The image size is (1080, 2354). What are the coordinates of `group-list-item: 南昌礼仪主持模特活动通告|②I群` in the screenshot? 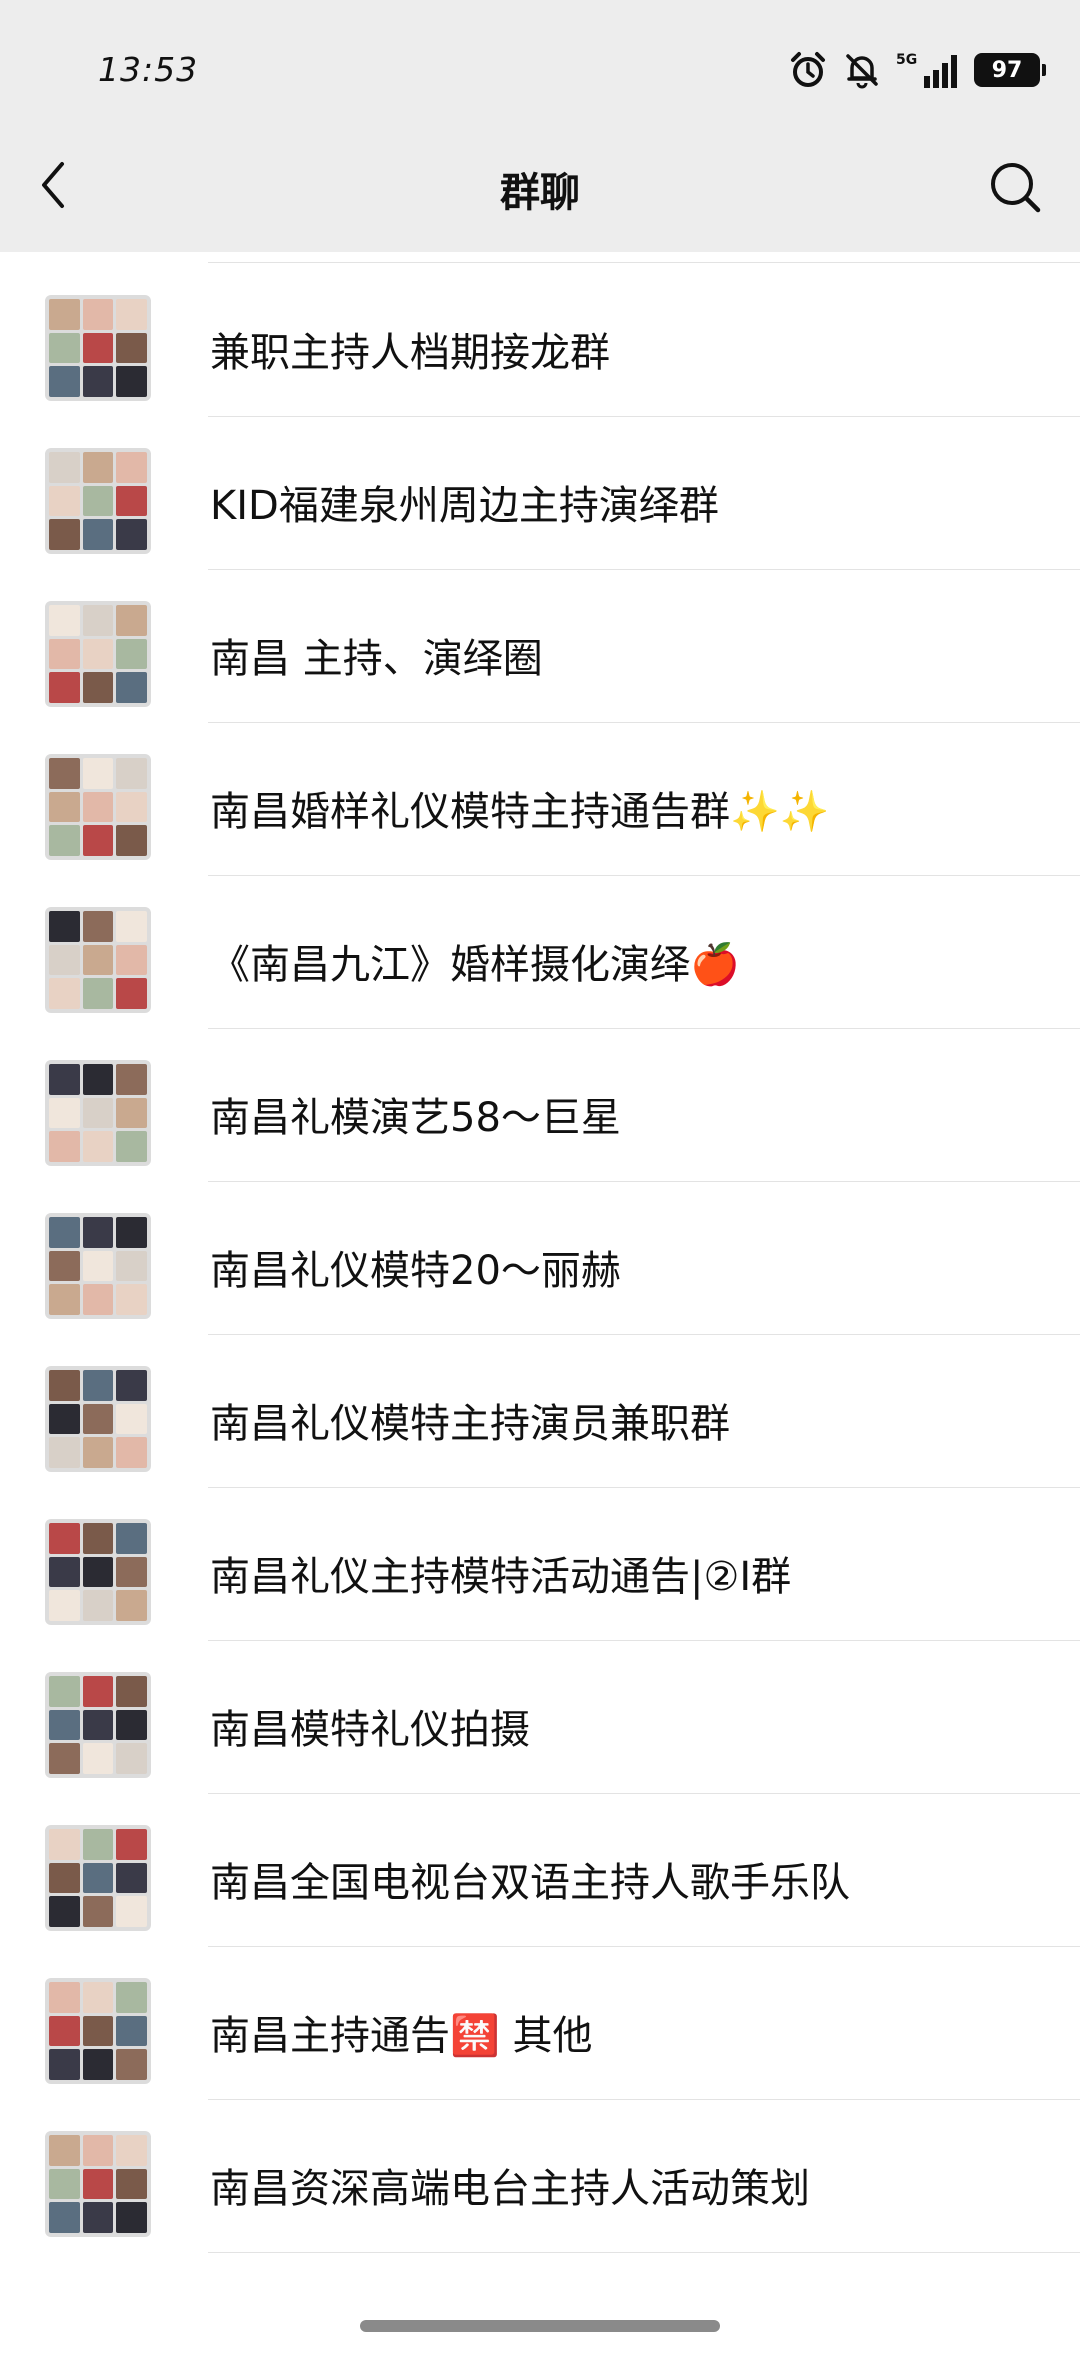 It's located at (540, 1564).